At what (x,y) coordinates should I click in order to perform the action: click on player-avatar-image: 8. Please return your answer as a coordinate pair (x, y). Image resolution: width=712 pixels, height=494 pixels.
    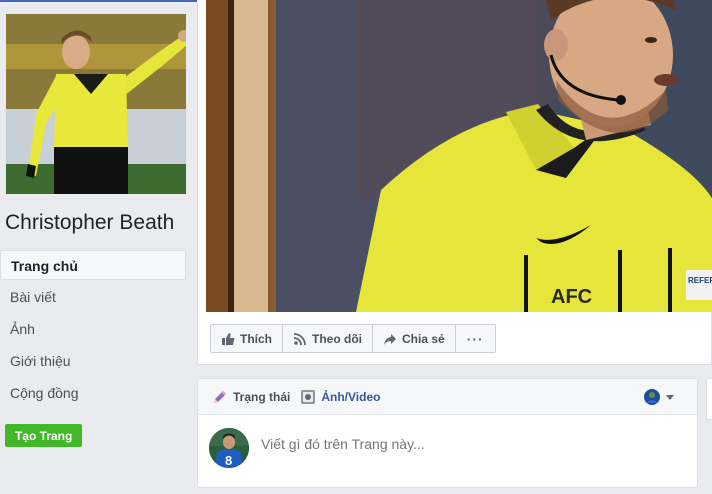
    Looking at the image, I should click on (229, 448).